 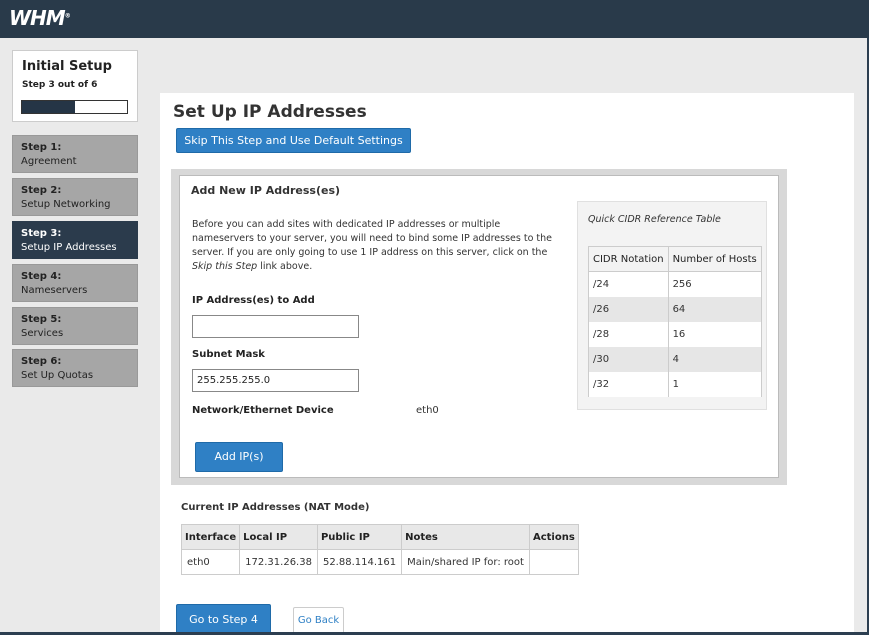 What do you see at coordinates (275, 380) in the screenshot?
I see `subnet-mask-input` at bounding box center [275, 380].